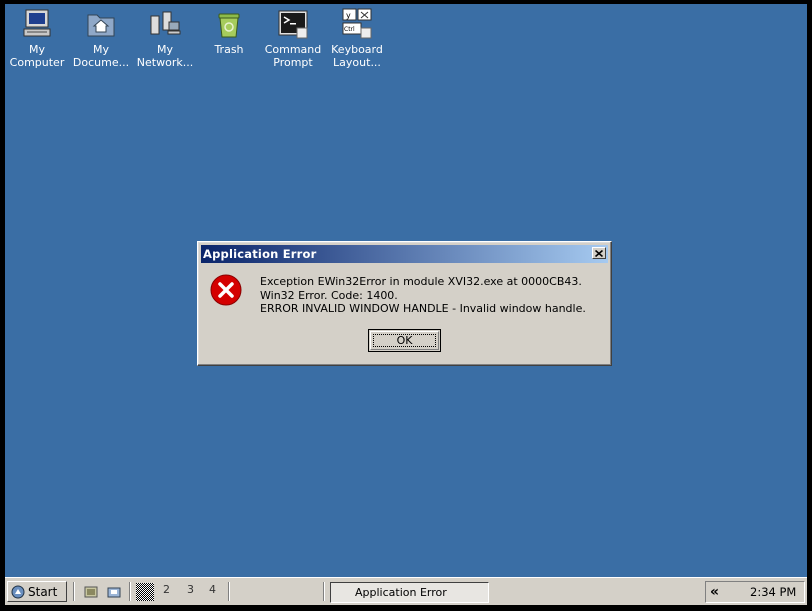  What do you see at coordinates (777, 592) in the screenshot?
I see `clock: 2:34 PM` at bounding box center [777, 592].